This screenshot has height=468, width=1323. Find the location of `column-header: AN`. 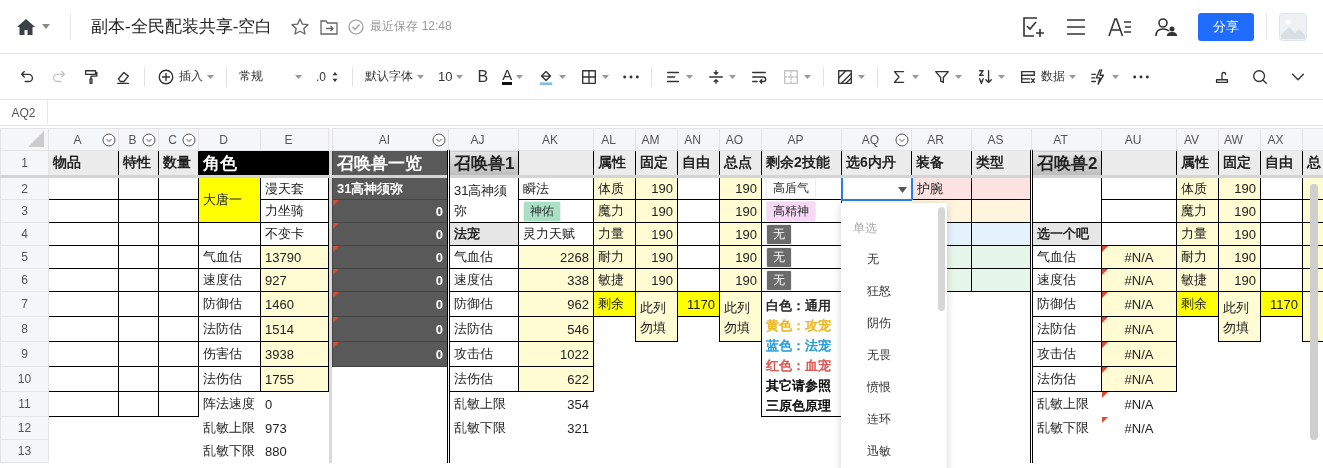

column-header: AN is located at coordinates (698, 139).